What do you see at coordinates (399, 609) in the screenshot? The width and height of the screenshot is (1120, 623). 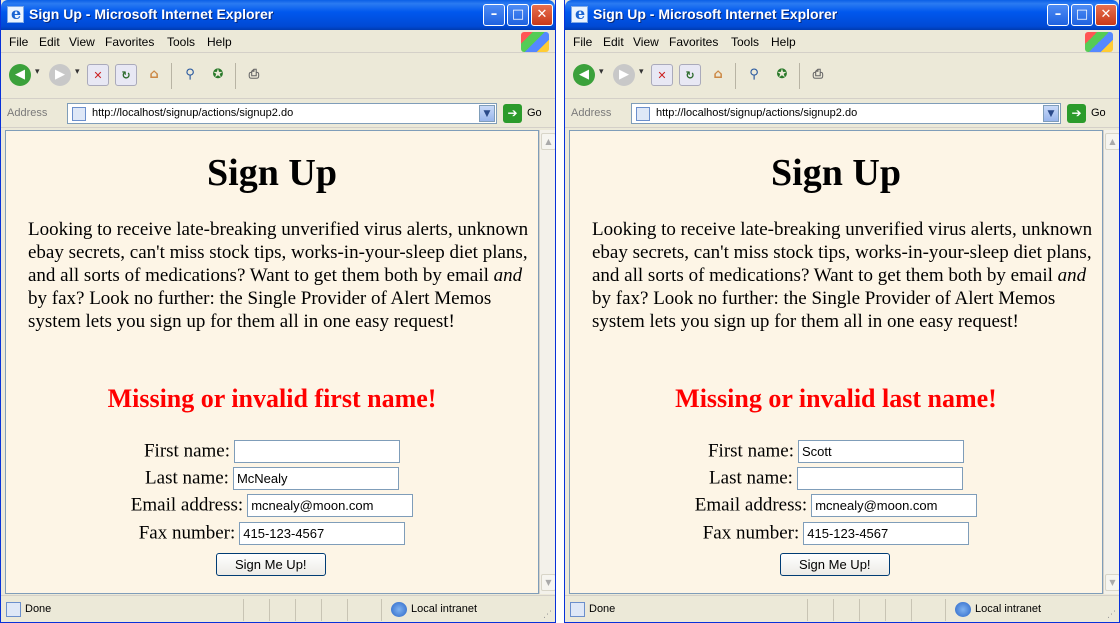 I see `local-intranet-icon` at bounding box center [399, 609].